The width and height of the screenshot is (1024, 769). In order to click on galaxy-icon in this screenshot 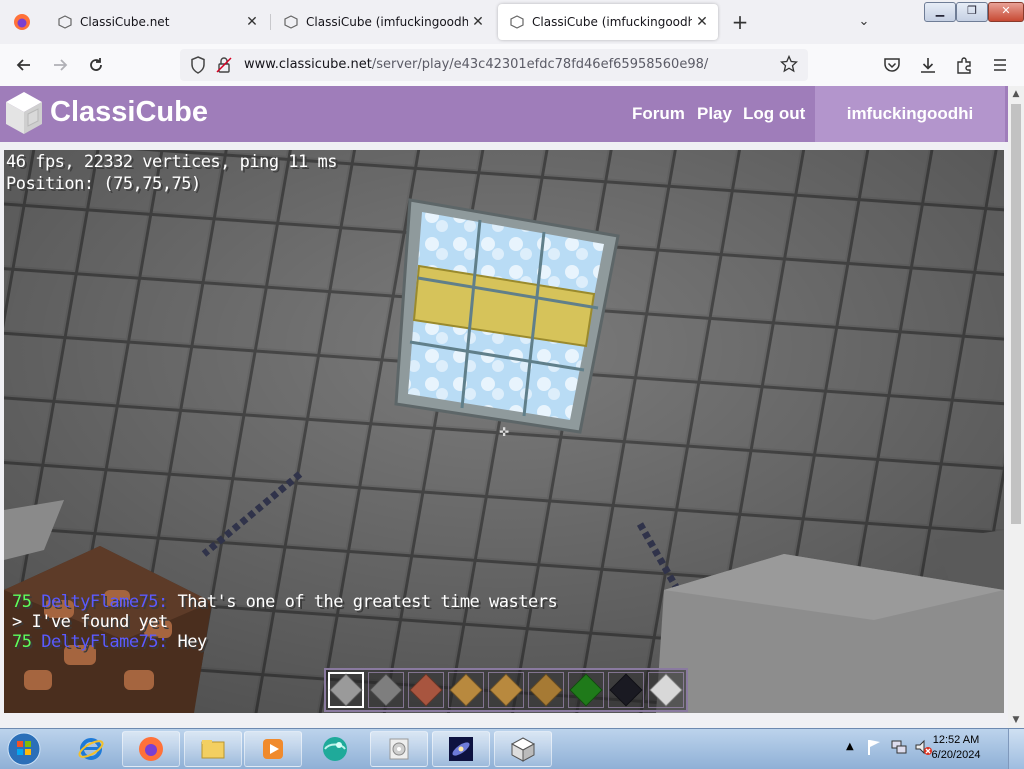, I will do `click(461, 749)`.